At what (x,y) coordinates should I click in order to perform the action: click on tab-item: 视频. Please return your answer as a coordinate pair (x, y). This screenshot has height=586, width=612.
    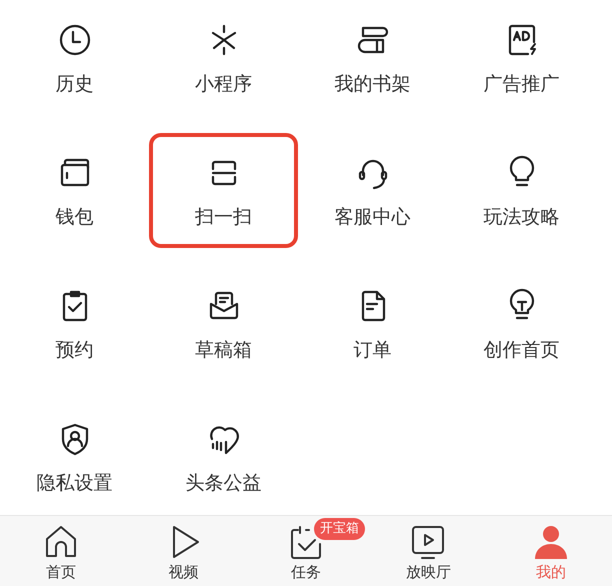
    Looking at the image, I should click on (183, 551).